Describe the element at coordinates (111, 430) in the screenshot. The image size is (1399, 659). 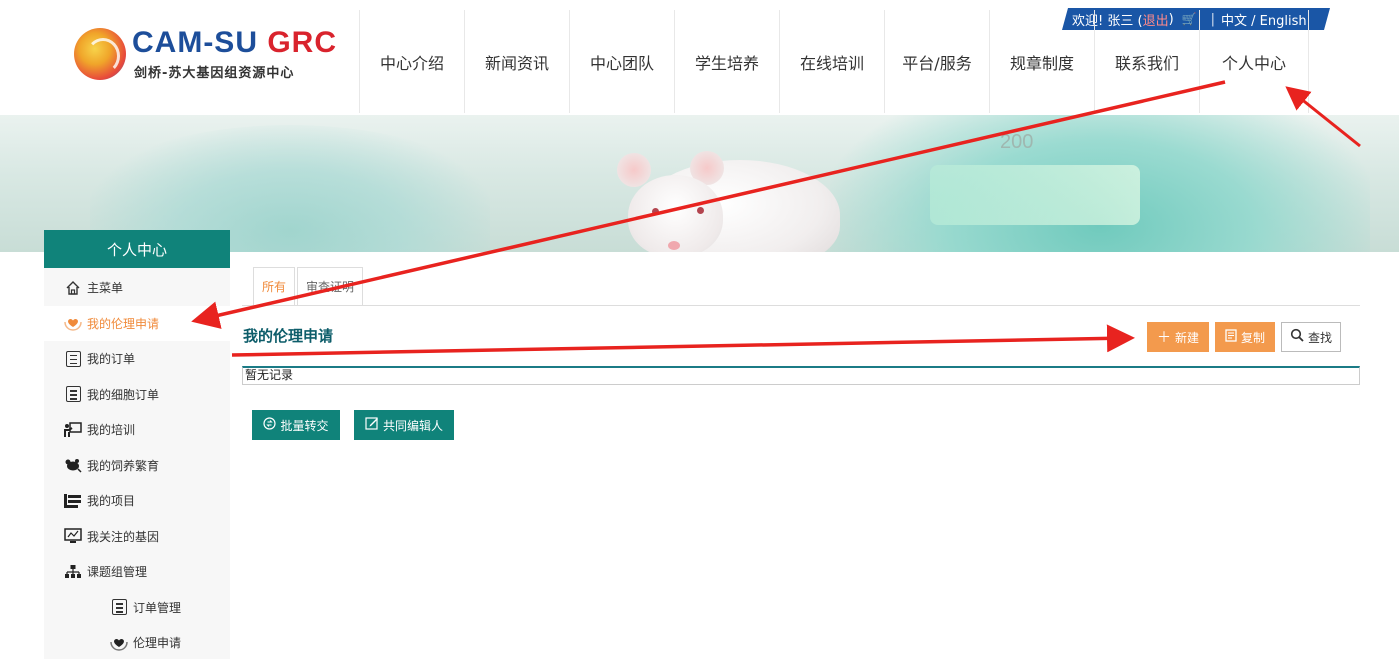
I see `sidebar-item-label: 我的培训` at that location.